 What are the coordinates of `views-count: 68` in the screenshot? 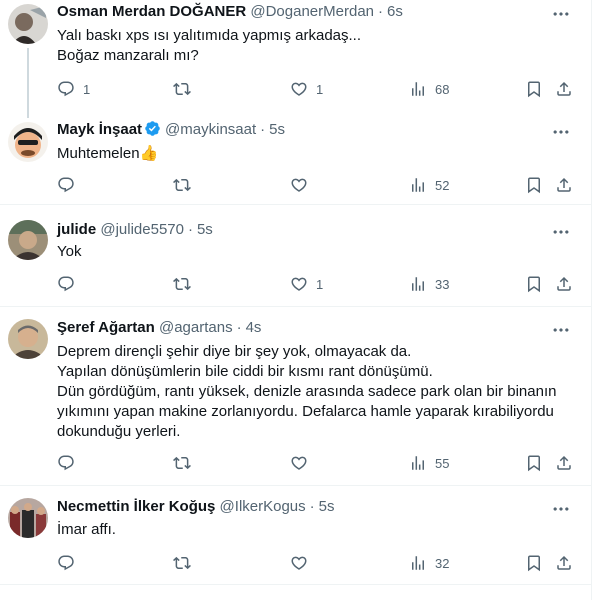 It's located at (442, 89).